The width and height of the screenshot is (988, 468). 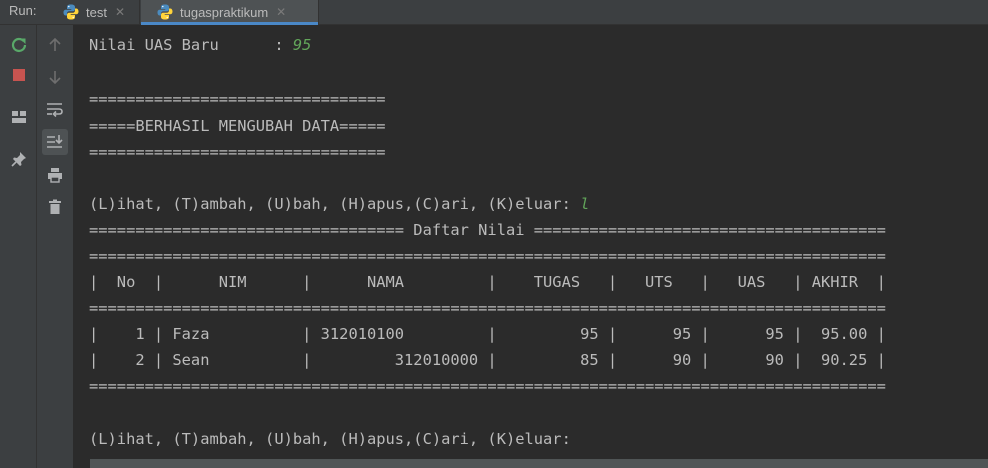 I want to click on user-input-text: 95, so click(x=302, y=45).